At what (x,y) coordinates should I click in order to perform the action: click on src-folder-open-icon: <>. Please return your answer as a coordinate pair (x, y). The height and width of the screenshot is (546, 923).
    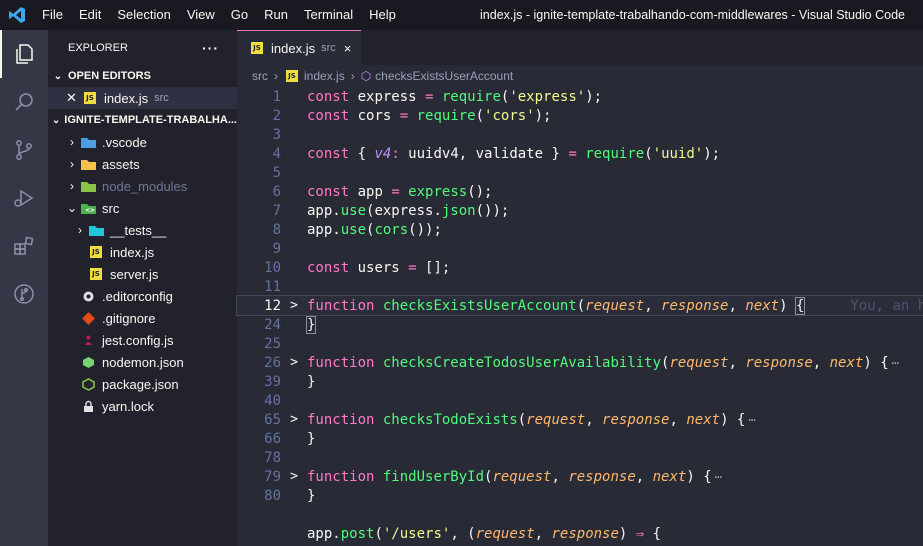
    Looking at the image, I should click on (88, 208).